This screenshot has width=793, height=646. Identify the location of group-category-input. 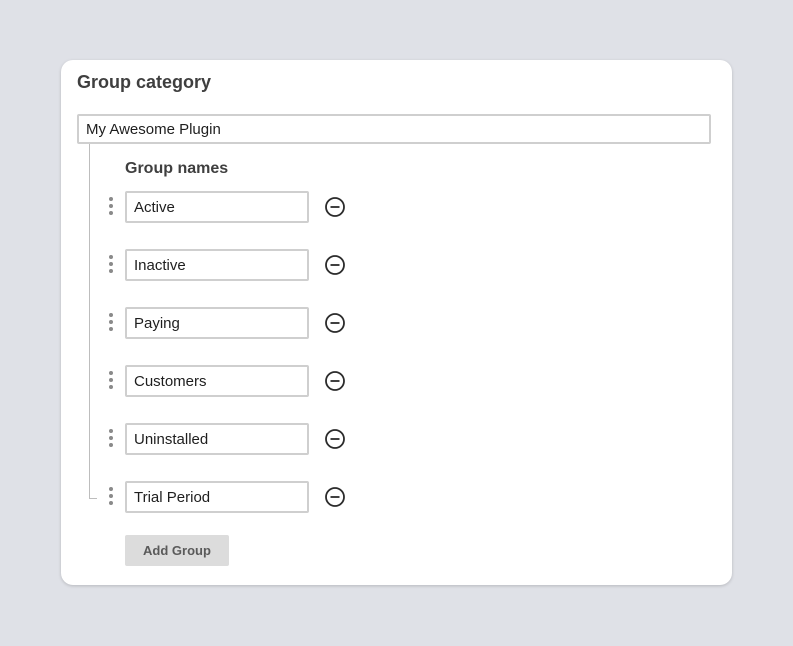
(394, 129).